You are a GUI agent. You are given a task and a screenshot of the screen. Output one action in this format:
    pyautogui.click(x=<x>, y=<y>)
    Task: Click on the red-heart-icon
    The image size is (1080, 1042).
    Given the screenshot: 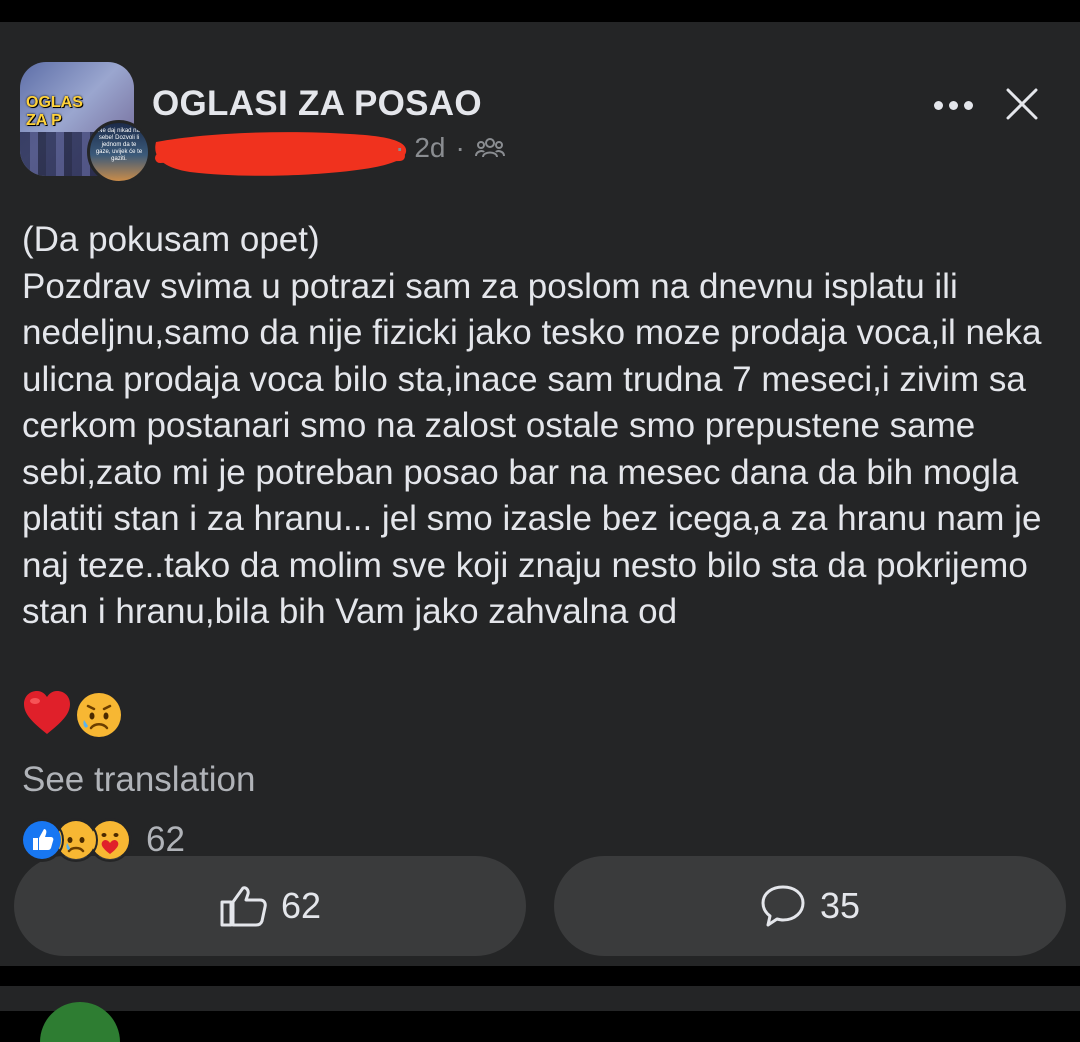 What is the action you would take?
    pyautogui.click(x=47, y=712)
    